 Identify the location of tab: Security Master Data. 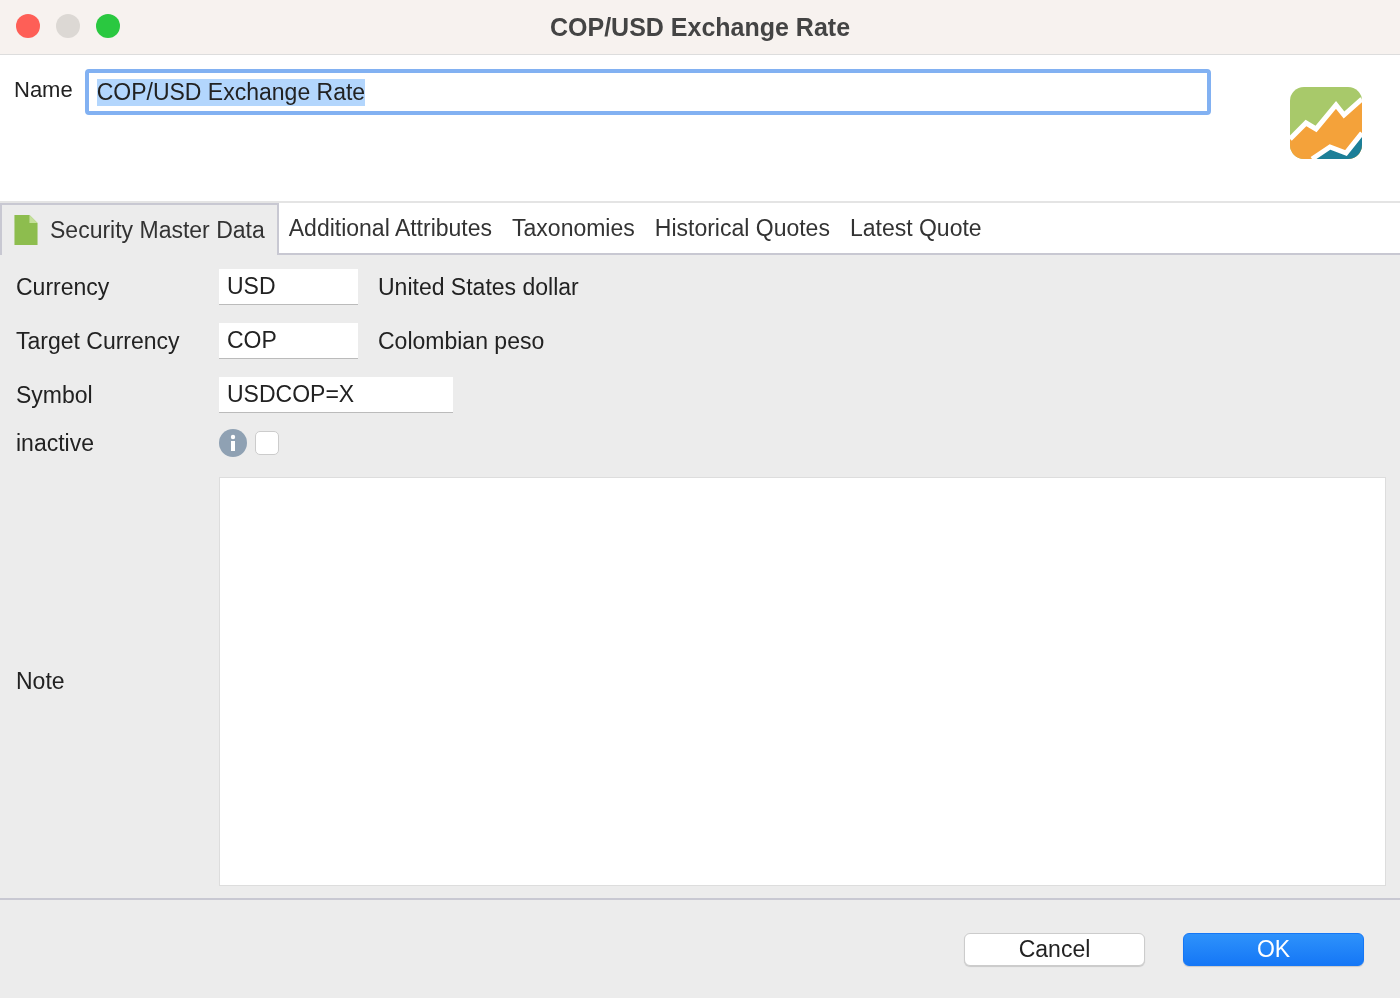
(139, 229).